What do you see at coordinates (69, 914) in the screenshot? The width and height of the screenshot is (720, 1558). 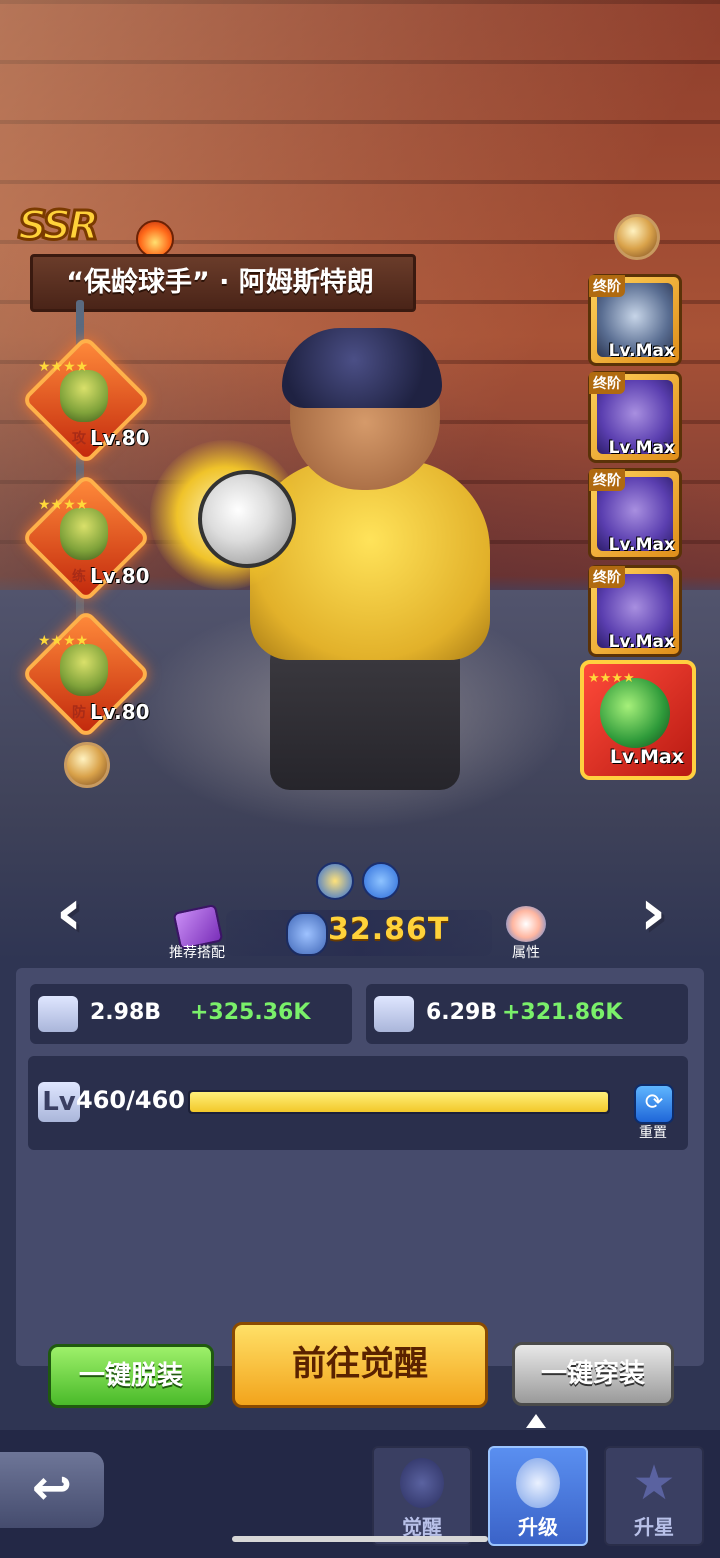 I see `prev-hero-arrow-icon: ‹` at bounding box center [69, 914].